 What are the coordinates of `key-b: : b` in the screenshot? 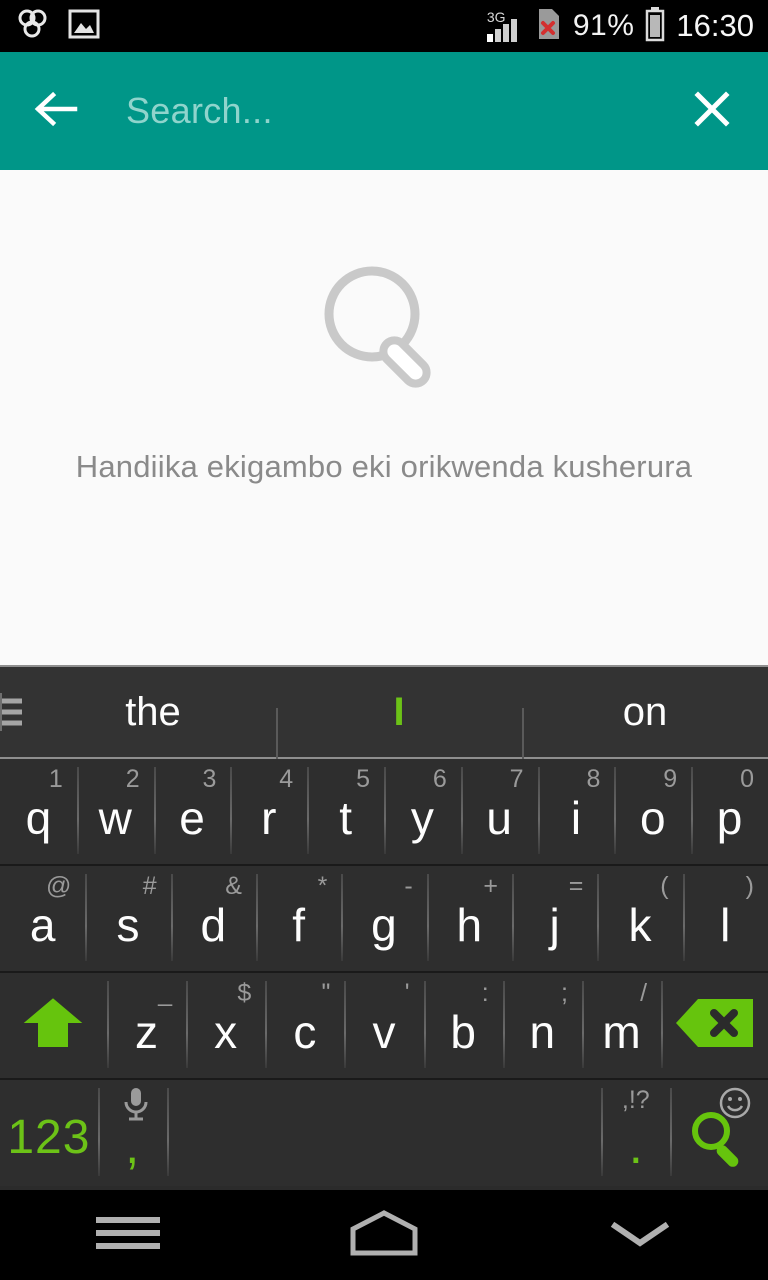 It's located at (463, 1025).